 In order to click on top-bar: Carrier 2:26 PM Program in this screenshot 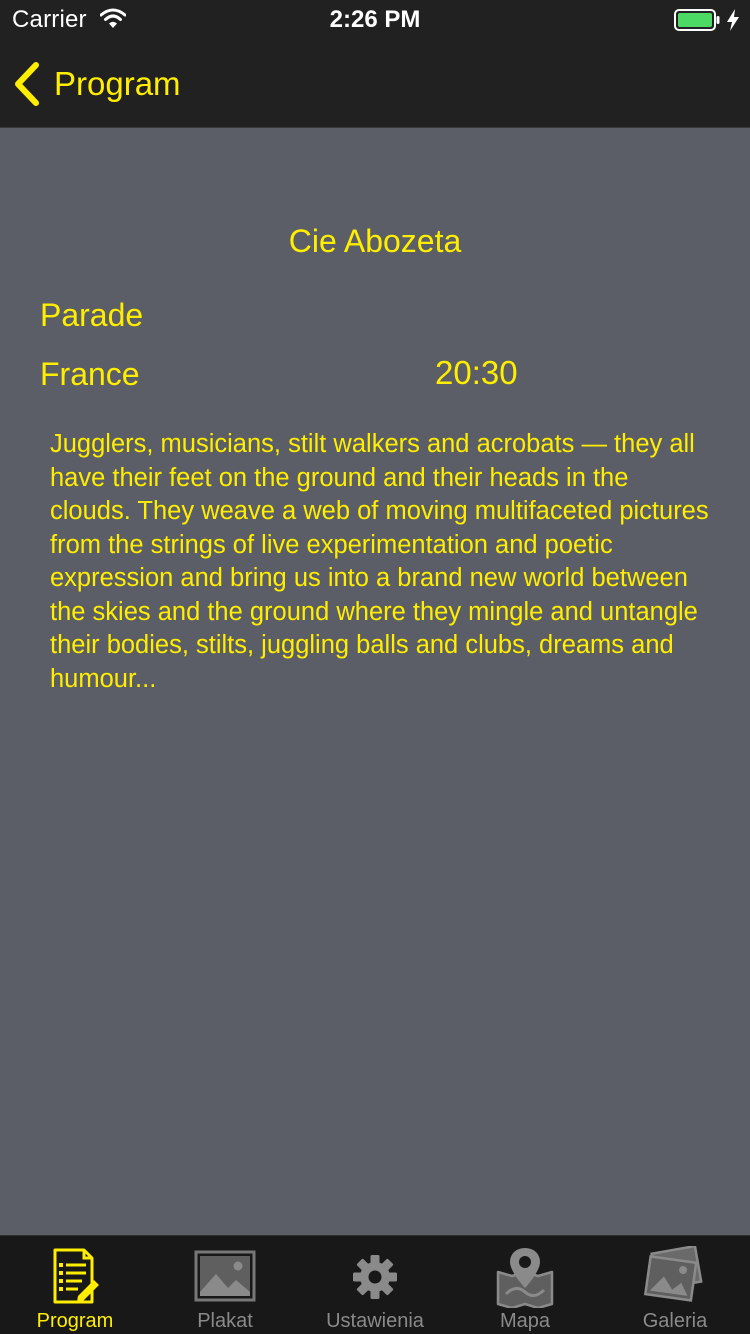, I will do `click(375, 64)`.